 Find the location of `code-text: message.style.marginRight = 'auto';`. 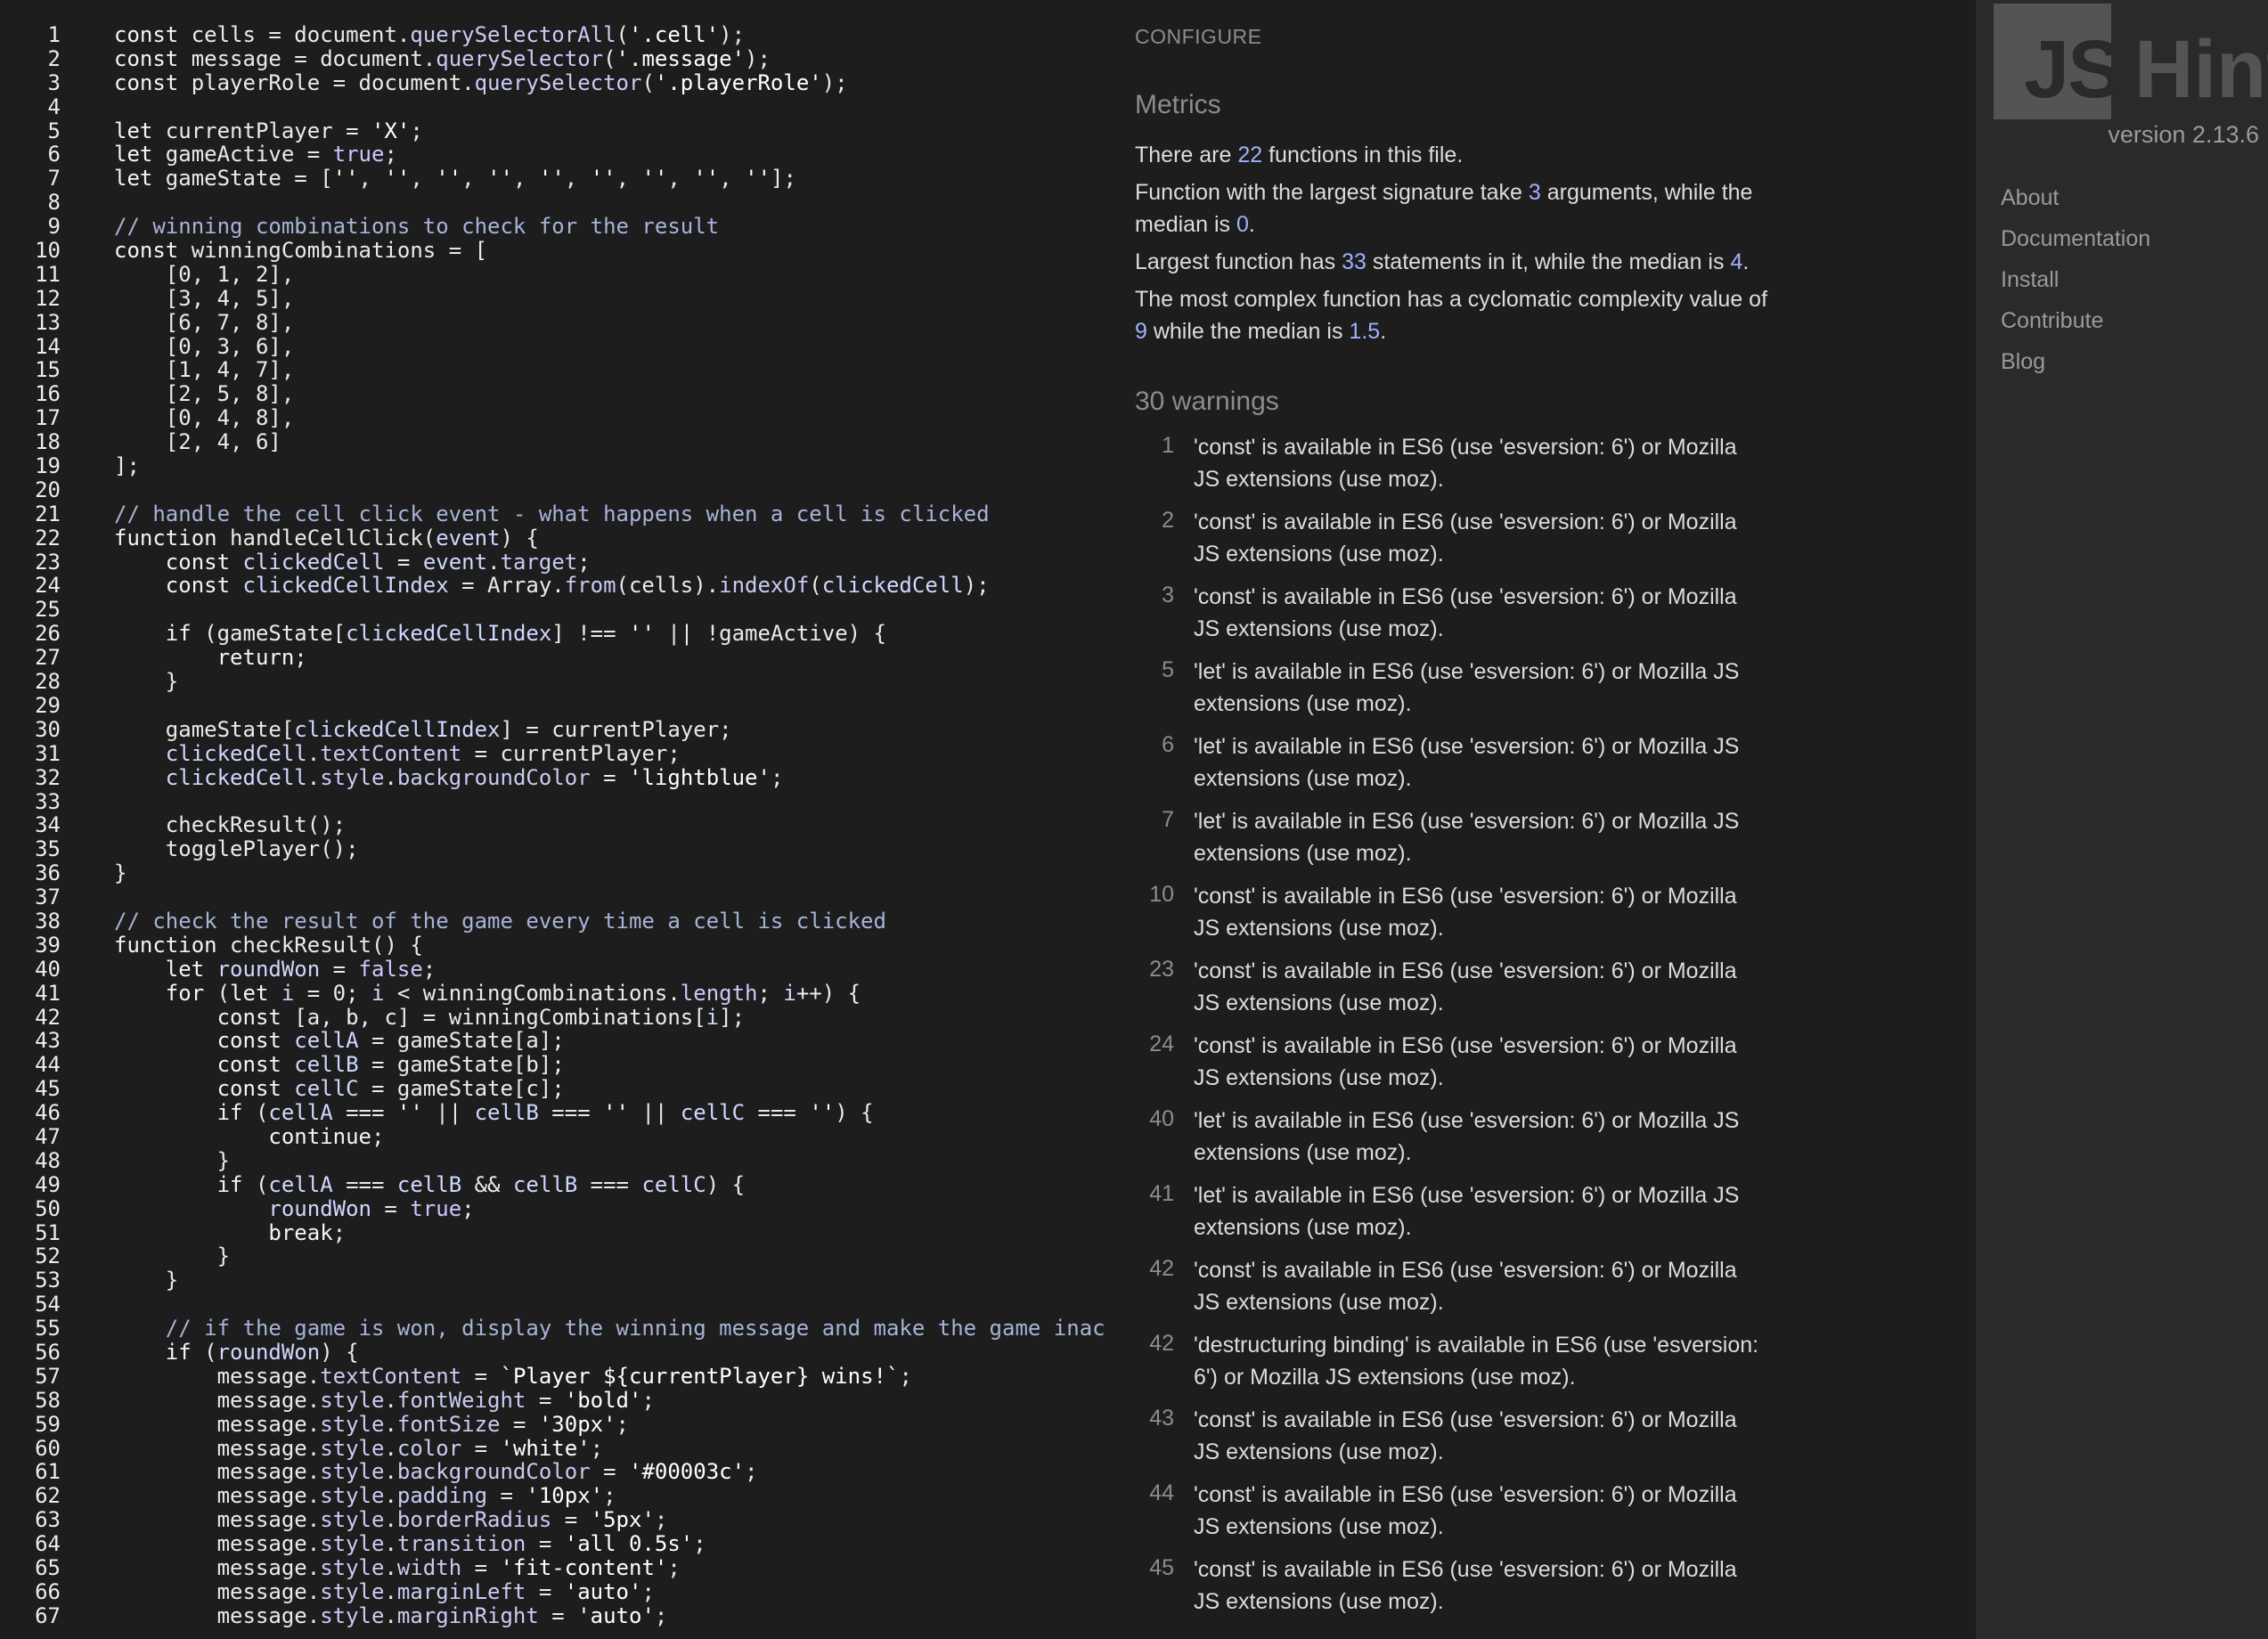

code-text: message.style.marginRight = 'auto'; is located at coordinates (391, 1615).